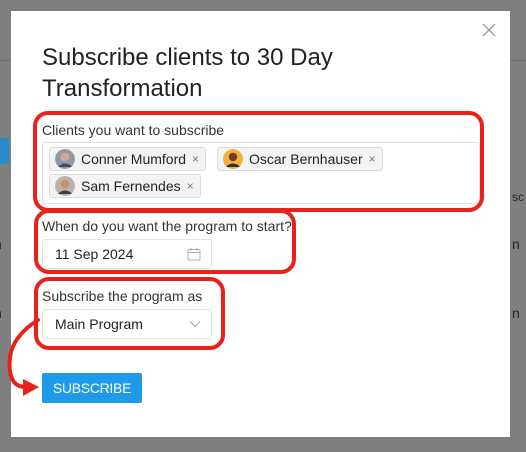 The height and width of the screenshot is (452, 526). What do you see at coordinates (92, 388) in the screenshot?
I see `subscribe-button: SUBSCRIBE` at bounding box center [92, 388].